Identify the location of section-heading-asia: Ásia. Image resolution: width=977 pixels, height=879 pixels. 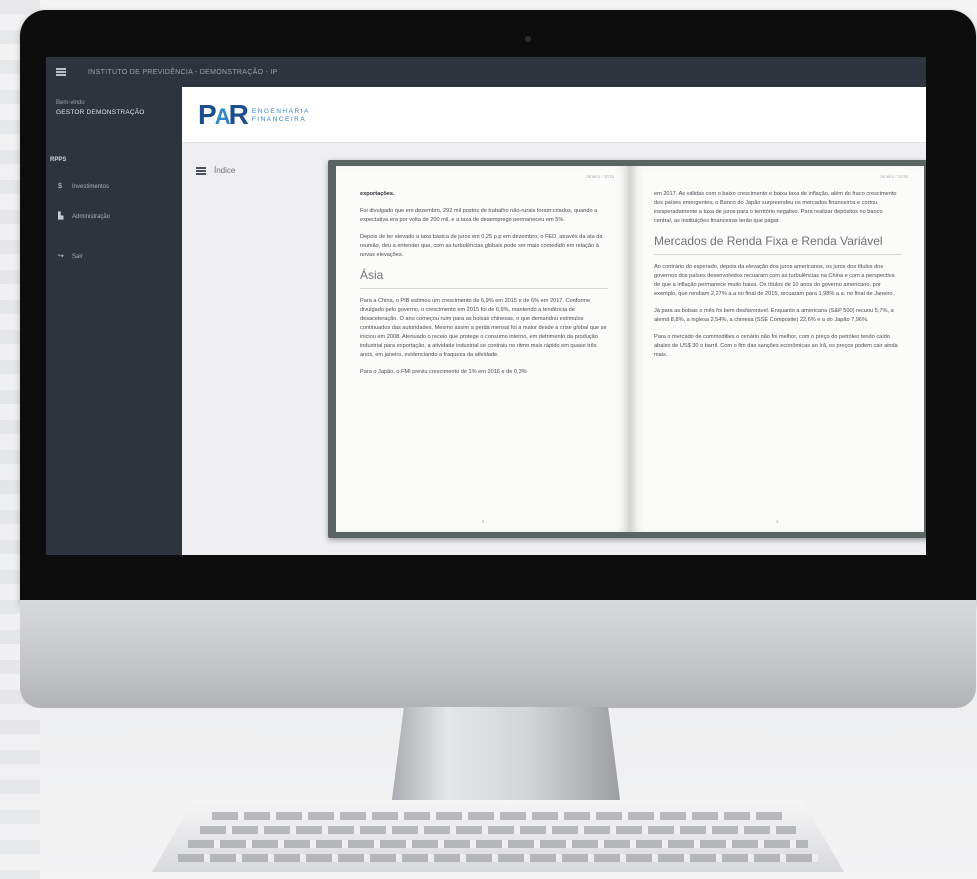
(484, 278).